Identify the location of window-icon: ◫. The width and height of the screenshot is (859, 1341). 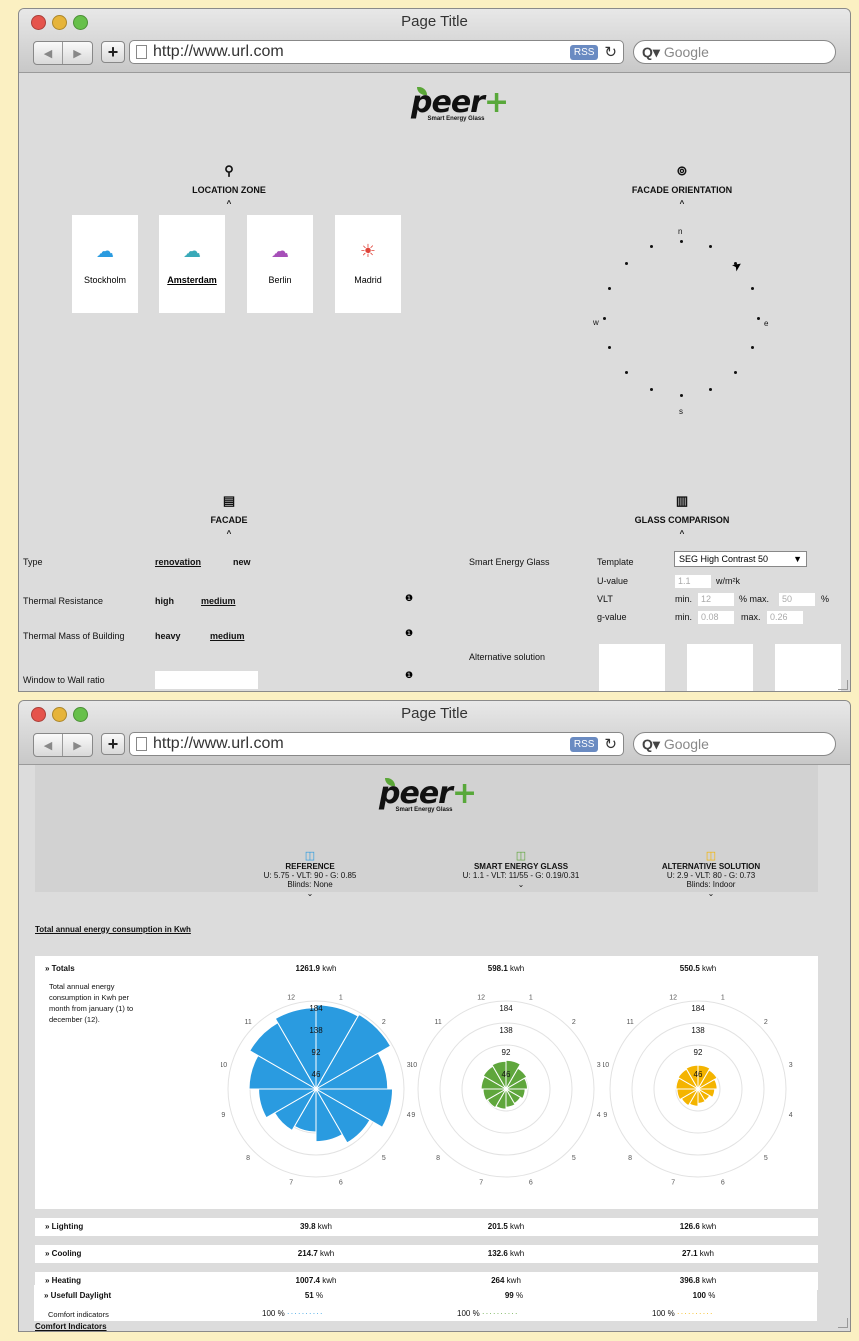
(711, 856).